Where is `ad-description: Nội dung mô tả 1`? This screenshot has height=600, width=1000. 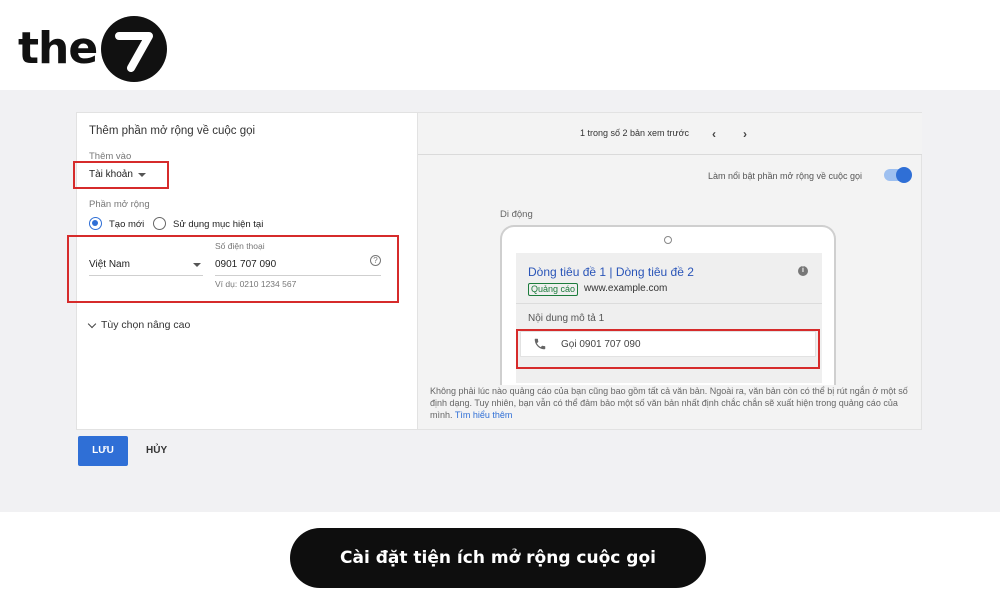 ad-description: Nội dung mô tả 1 is located at coordinates (566, 318).